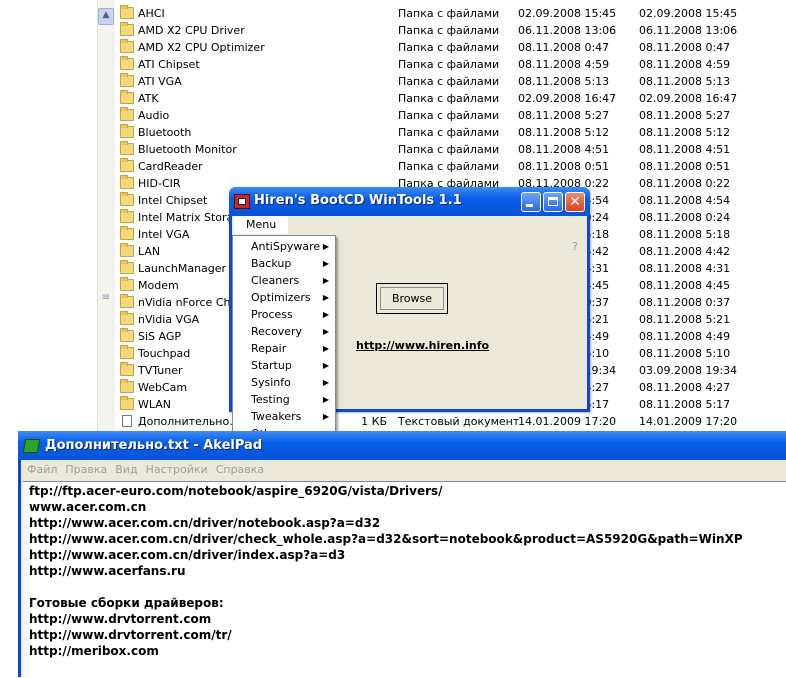 The width and height of the screenshot is (786, 678). Describe the element at coordinates (412, 298) in the screenshot. I see `browse-button: Browse` at that location.